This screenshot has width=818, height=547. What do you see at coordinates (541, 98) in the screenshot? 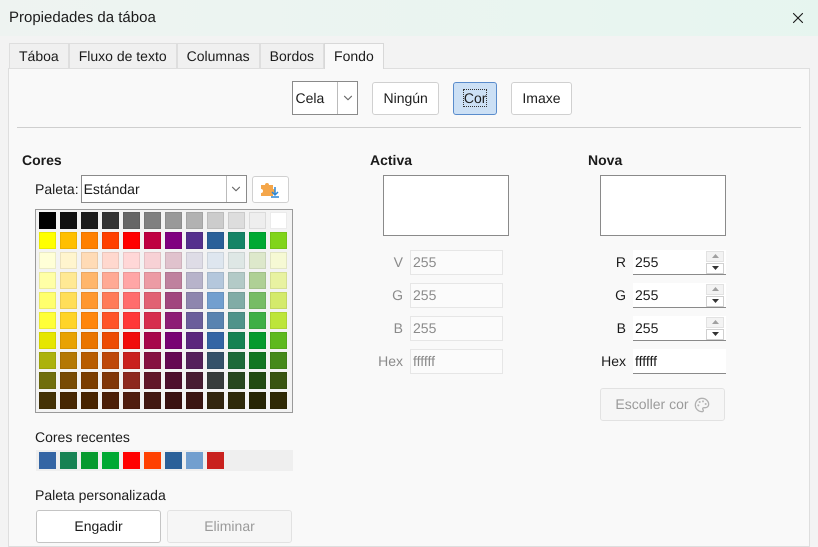
I see `fill-type-button: Imaxe` at bounding box center [541, 98].